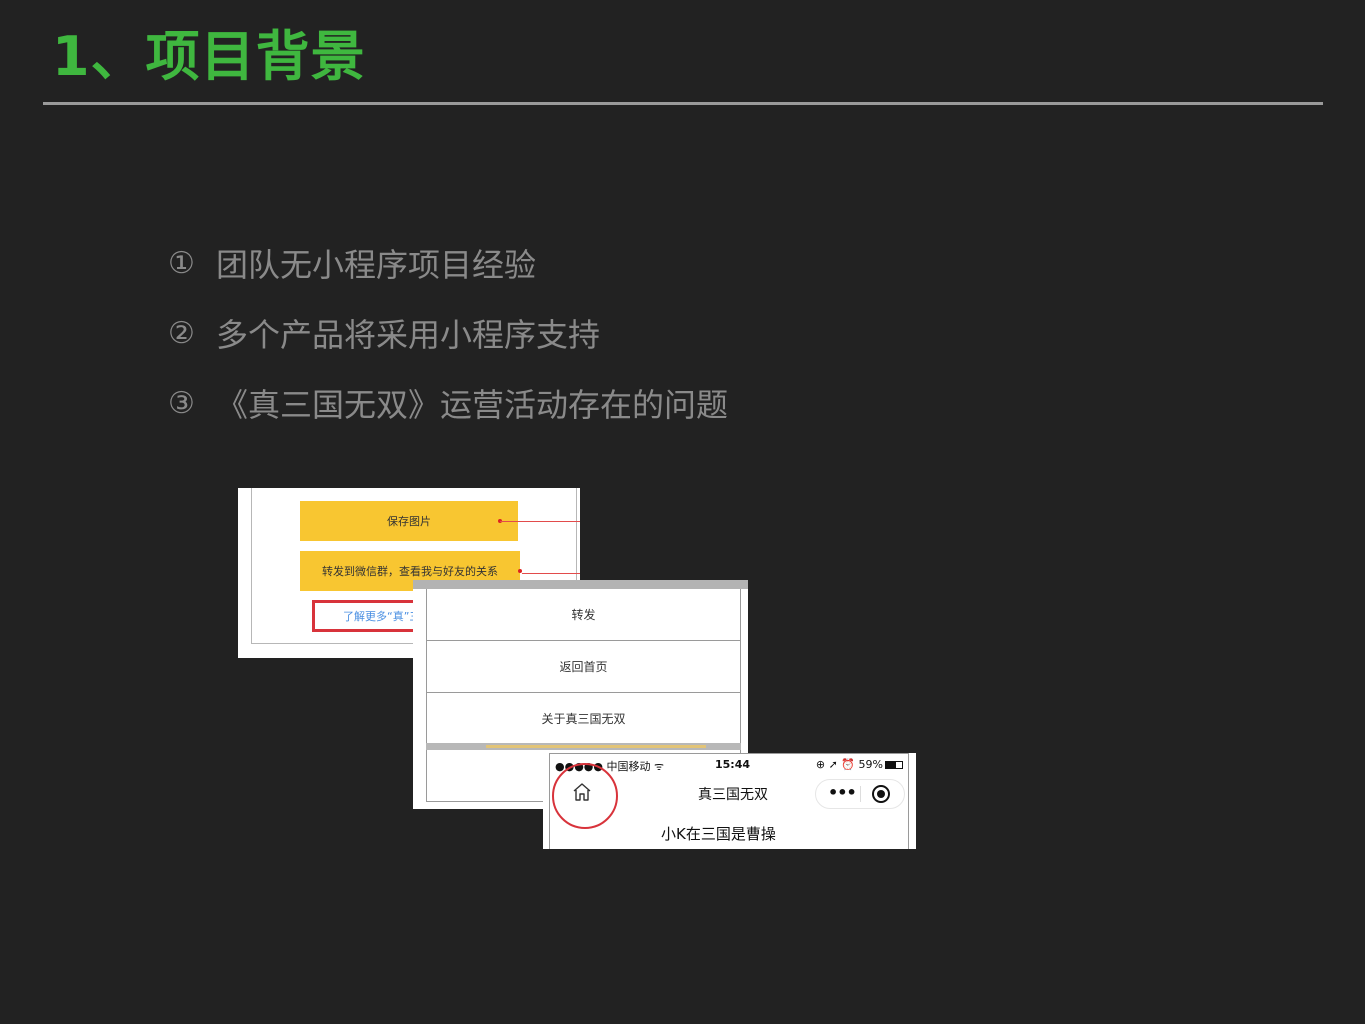 The height and width of the screenshot is (1024, 1365). I want to click on bullet-text: 团队无小程序项目经验, so click(376, 265).